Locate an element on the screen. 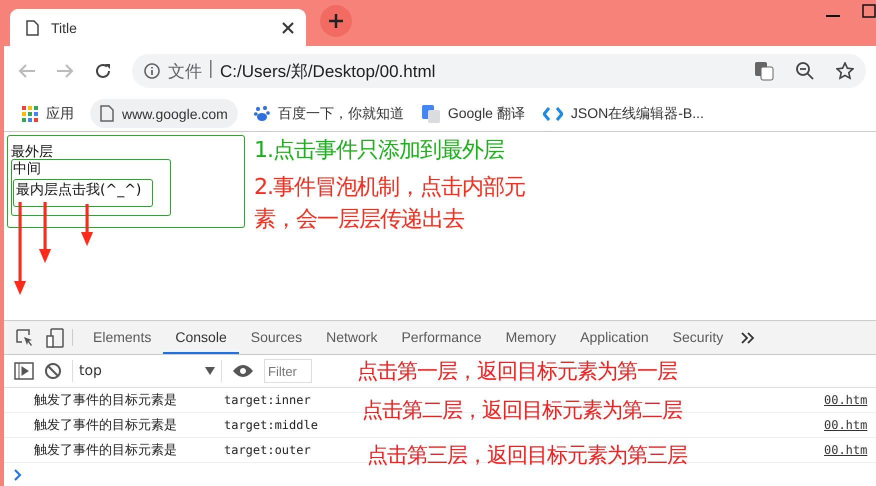 The image size is (876, 486). prompt-icon is located at coordinates (18, 475).